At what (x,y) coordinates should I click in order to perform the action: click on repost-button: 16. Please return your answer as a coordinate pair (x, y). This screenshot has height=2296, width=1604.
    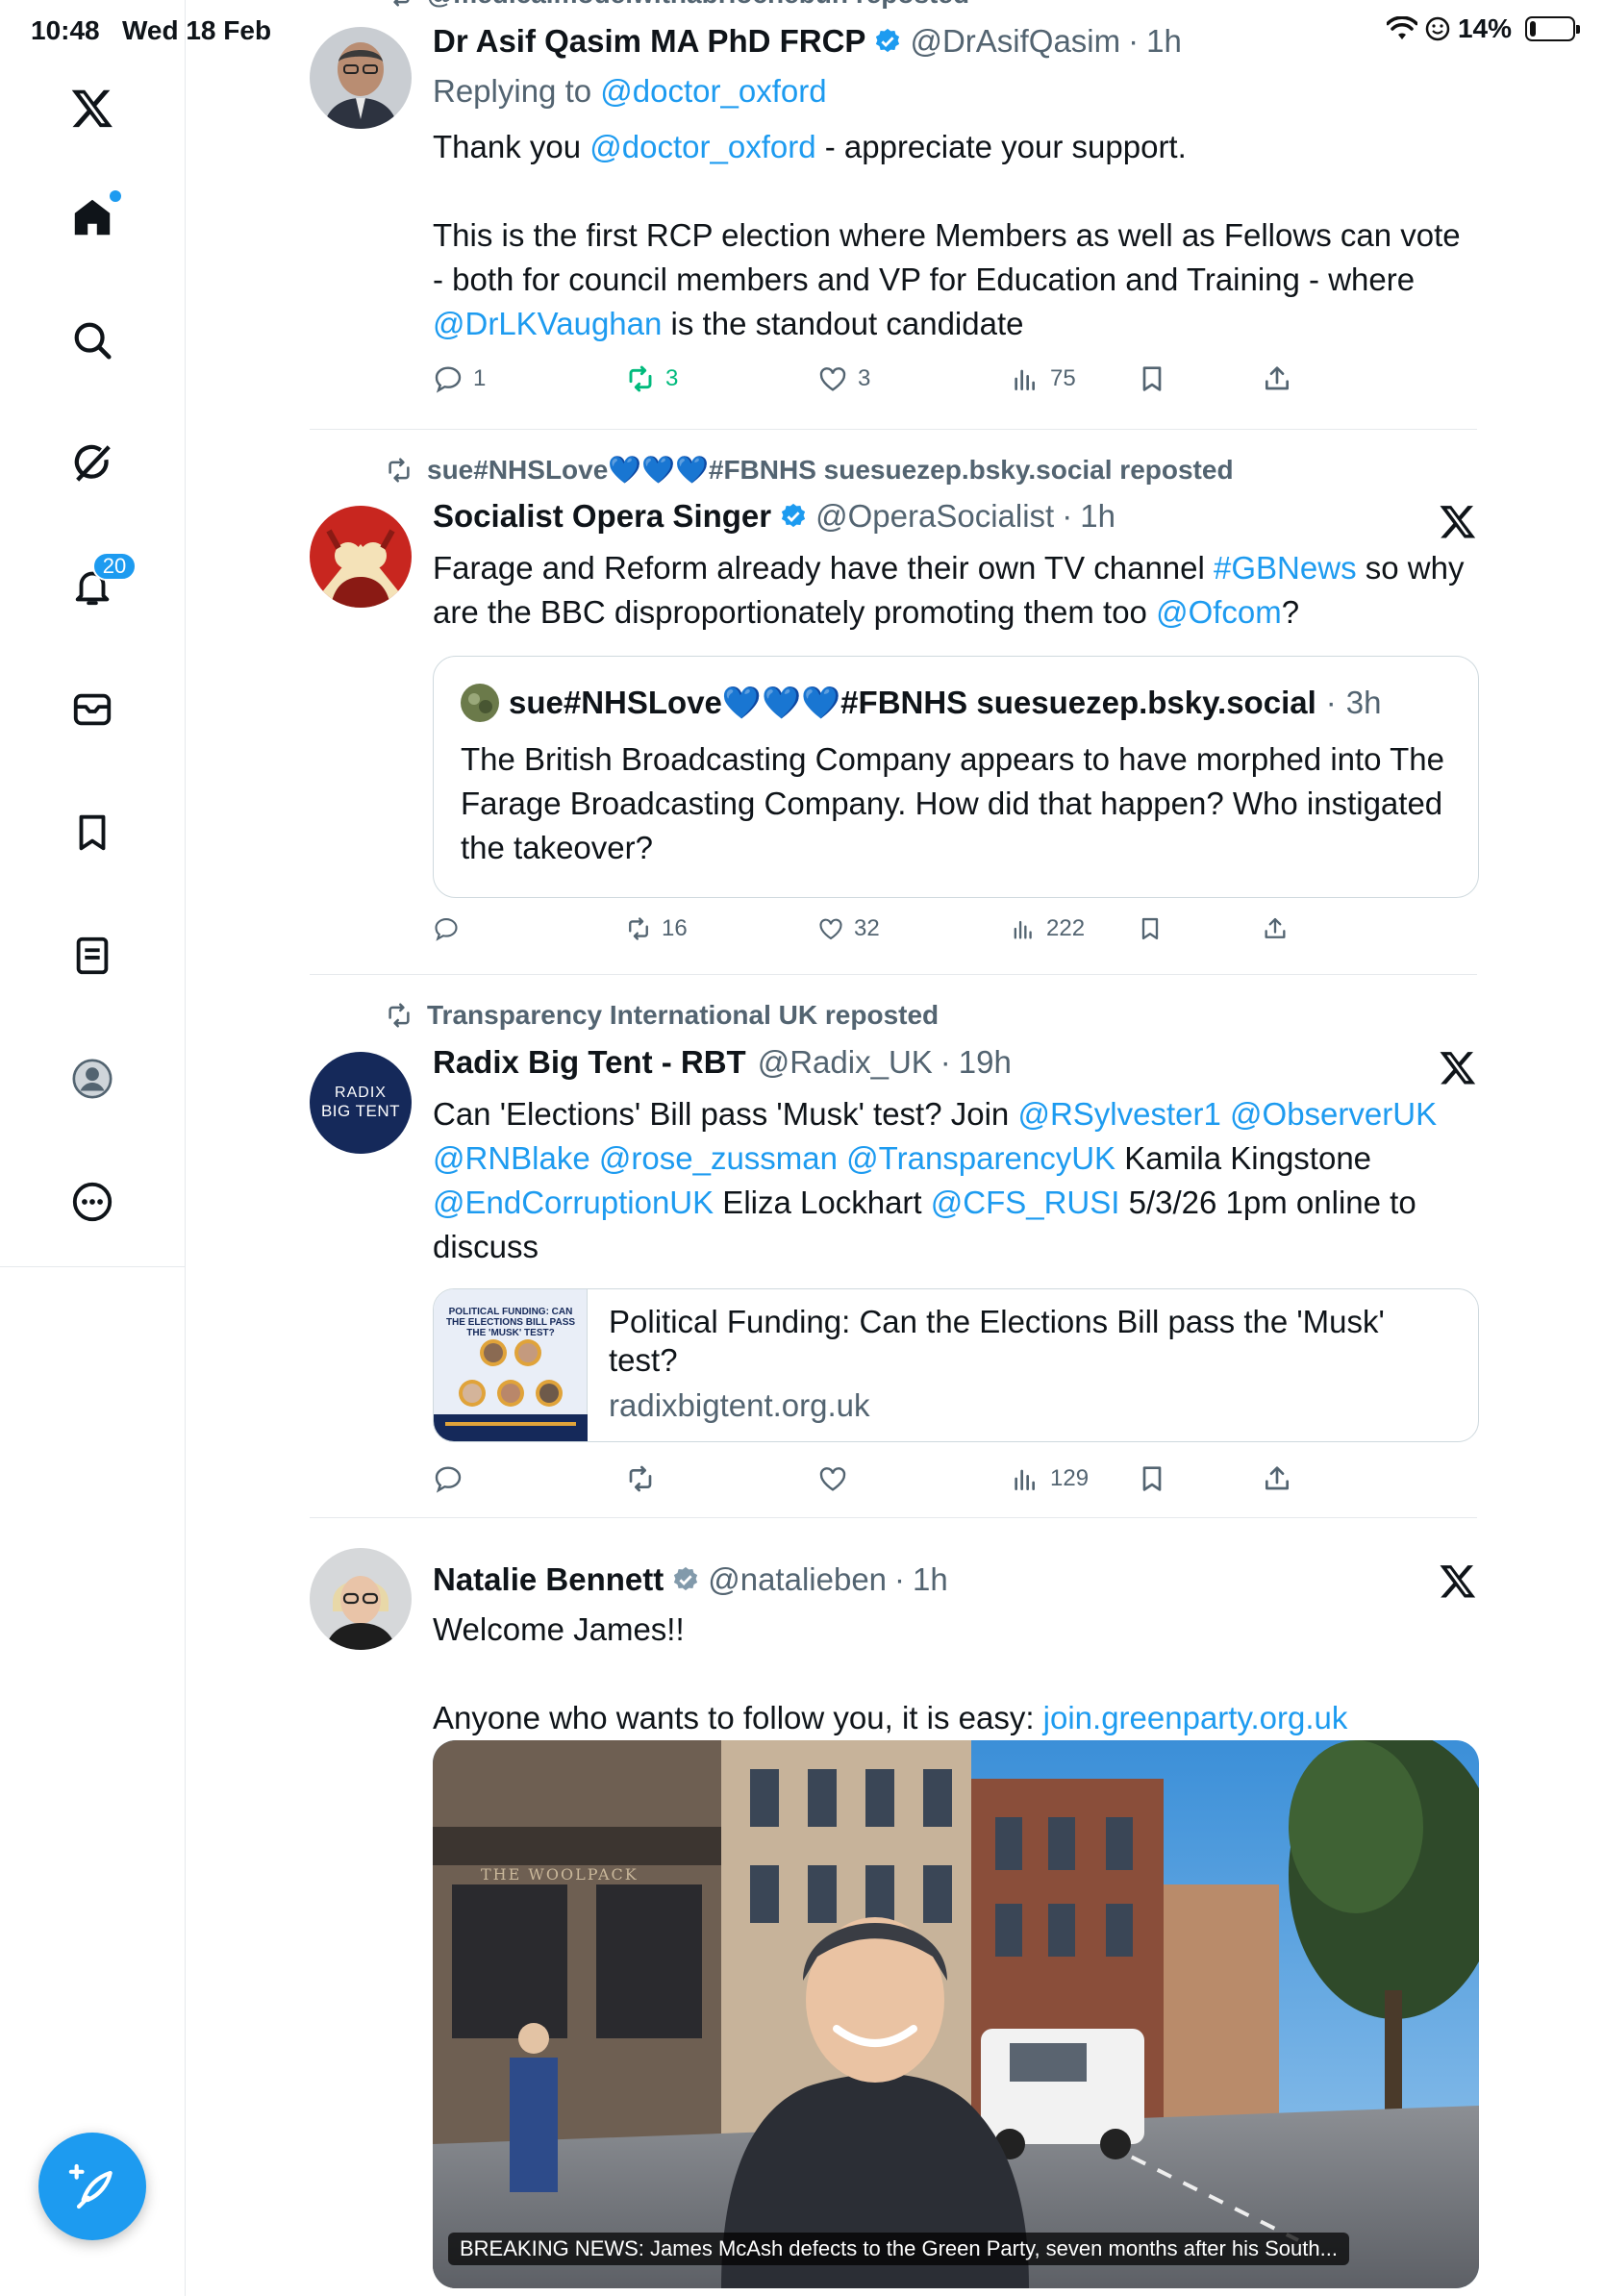
    Looking at the image, I should click on (656, 928).